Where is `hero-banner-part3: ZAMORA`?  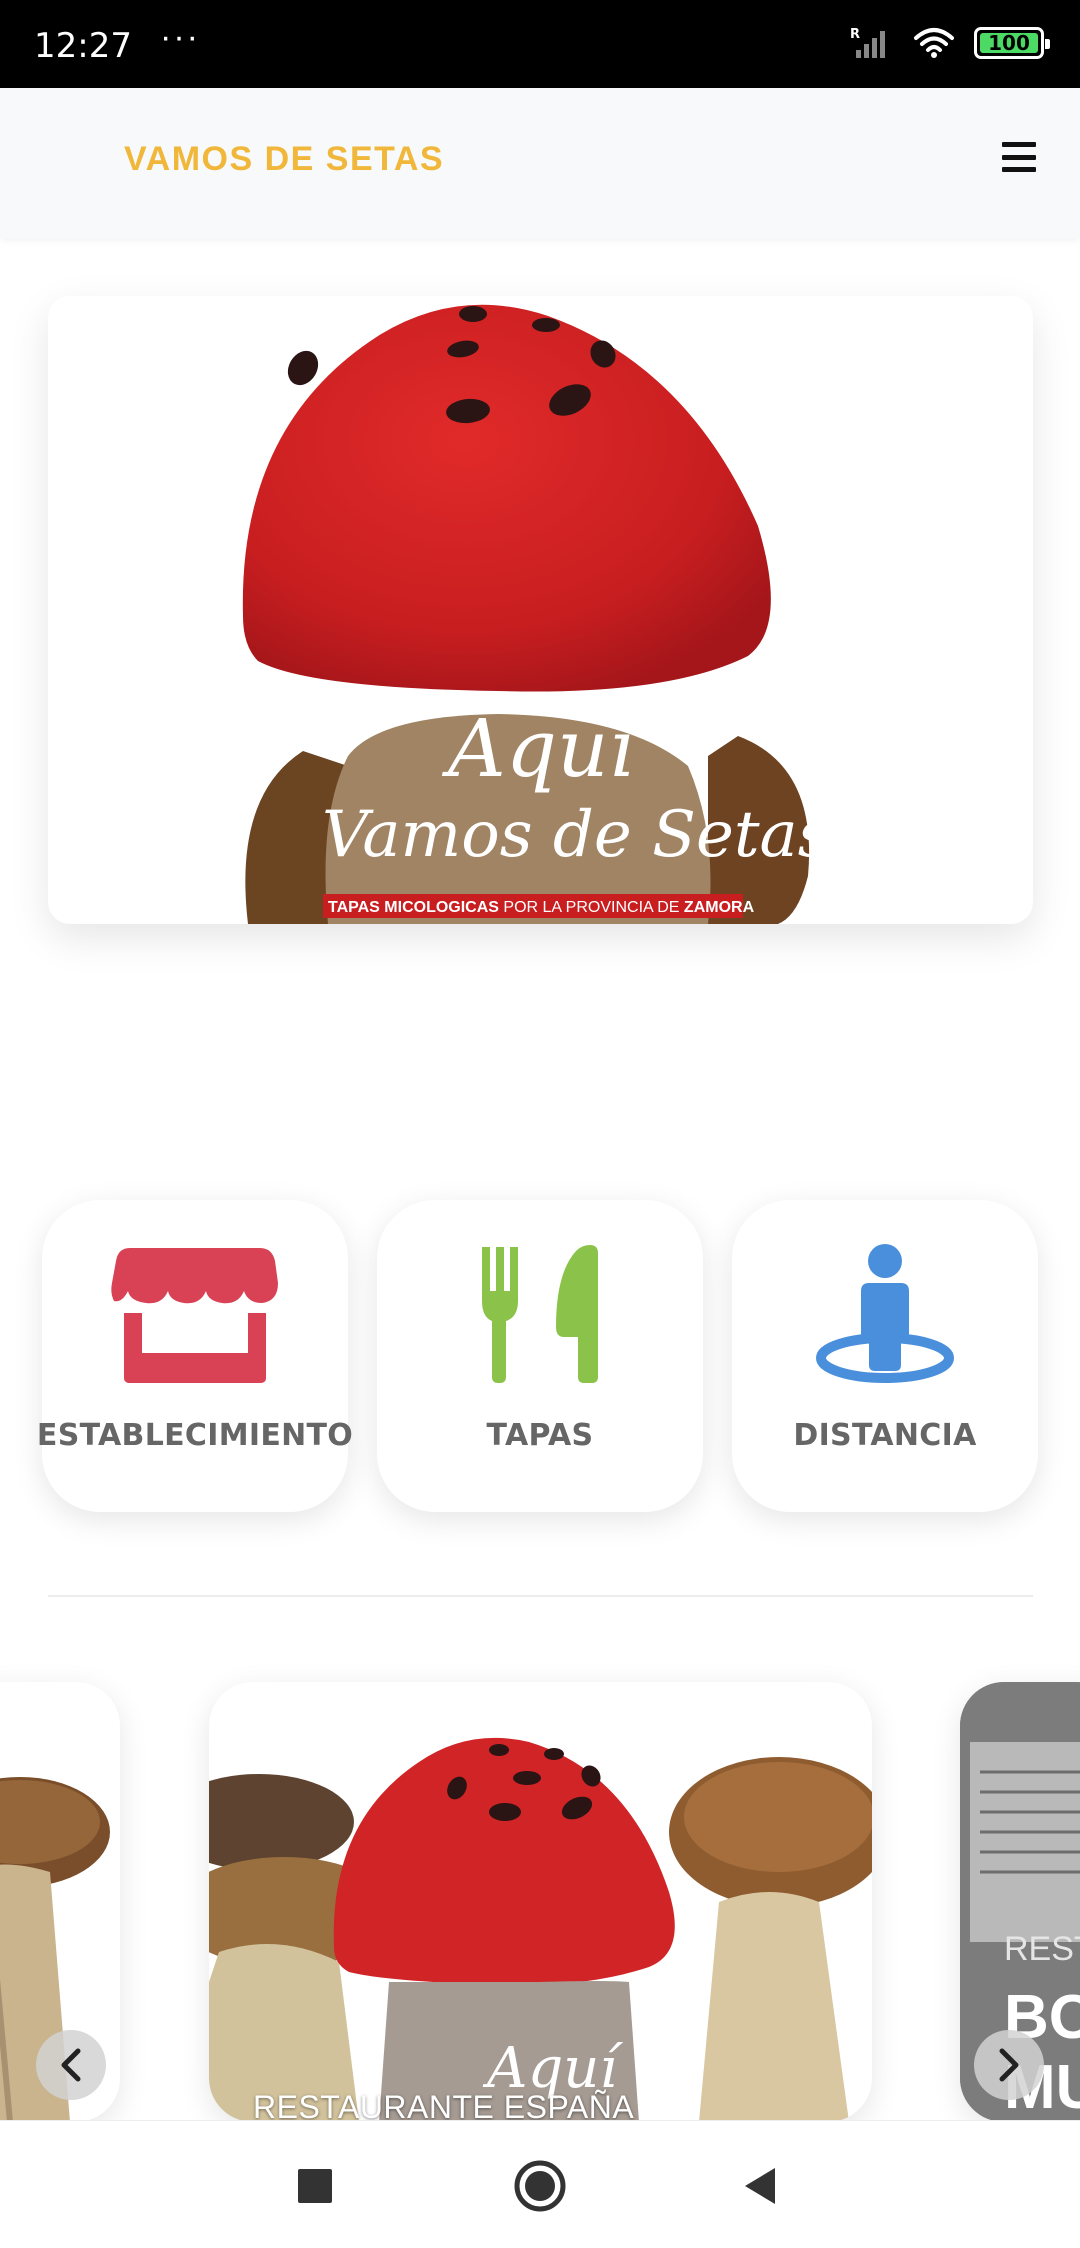
hero-banner-part3: ZAMORA is located at coordinates (719, 907).